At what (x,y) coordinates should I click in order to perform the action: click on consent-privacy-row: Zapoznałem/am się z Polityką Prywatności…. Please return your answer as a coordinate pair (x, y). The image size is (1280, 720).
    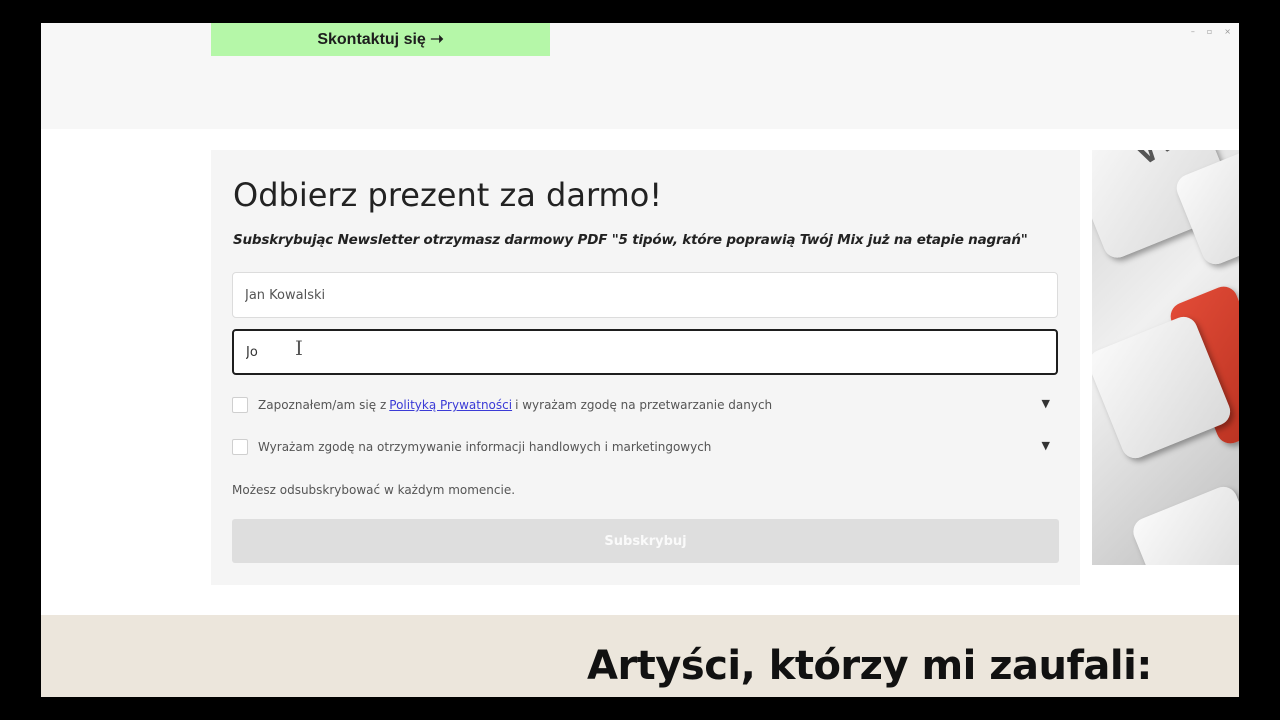
    Looking at the image, I should click on (645, 405).